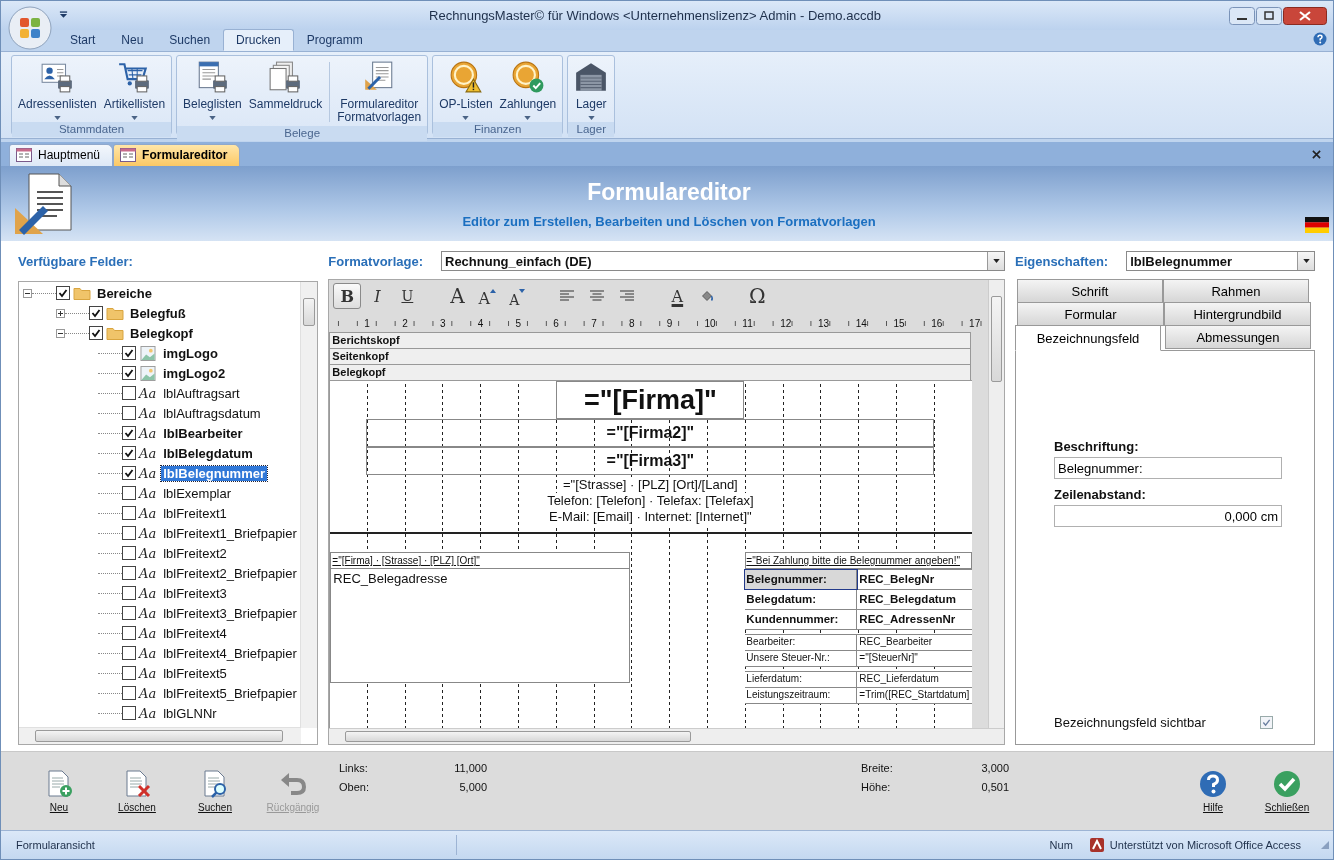  What do you see at coordinates (1168, 516) in the screenshot?
I see `input-field: 0,000 cm` at bounding box center [1168, 516].